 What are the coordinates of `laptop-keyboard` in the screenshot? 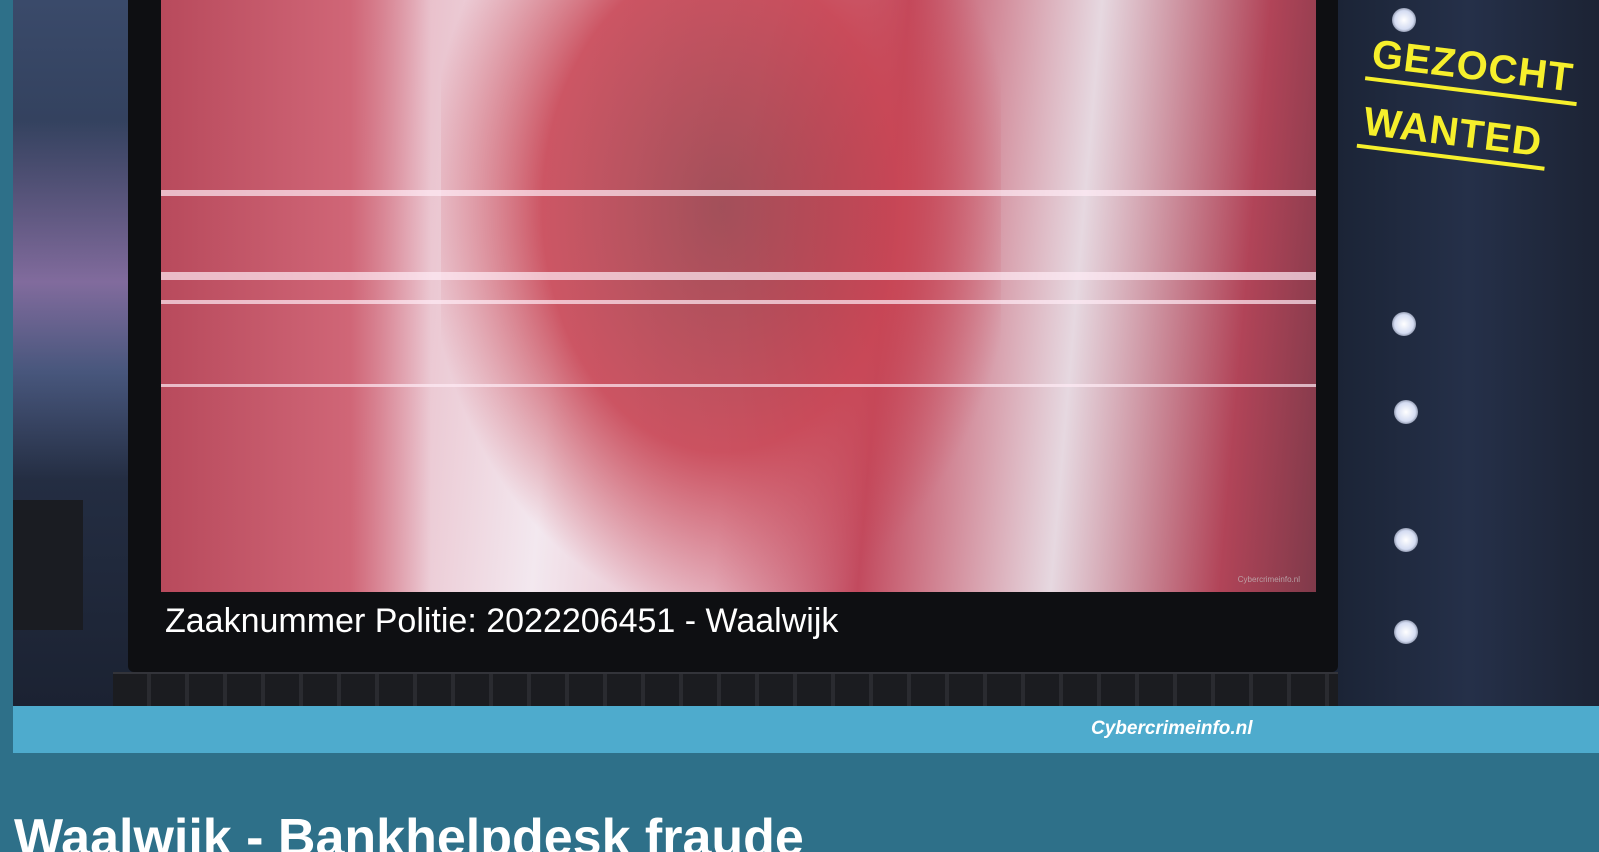 It's located at (743, 689).